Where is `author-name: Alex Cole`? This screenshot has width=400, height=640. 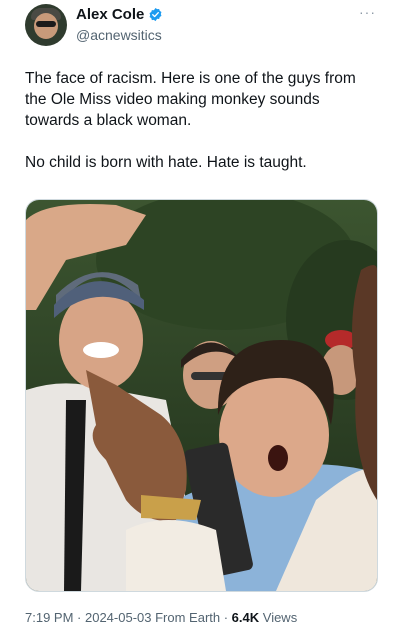
author-name: Alex Cole is located at coordinates (110, 14).